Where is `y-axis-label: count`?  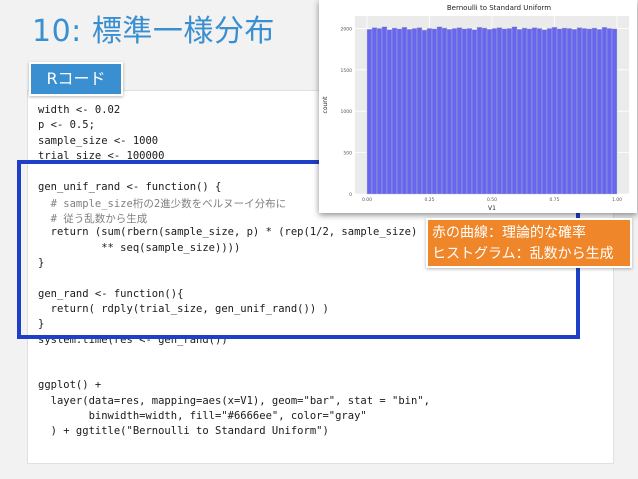 y-axis-label: count is located at coordinates (325, 105).